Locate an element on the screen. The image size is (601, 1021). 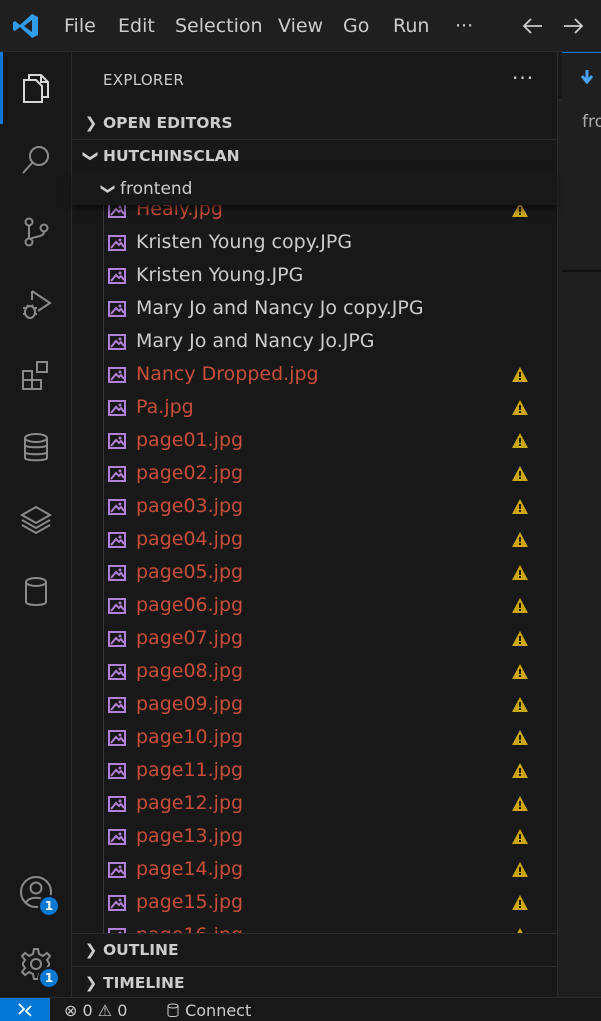
accounts-activity: 1 is located at coordinates (36, 892).